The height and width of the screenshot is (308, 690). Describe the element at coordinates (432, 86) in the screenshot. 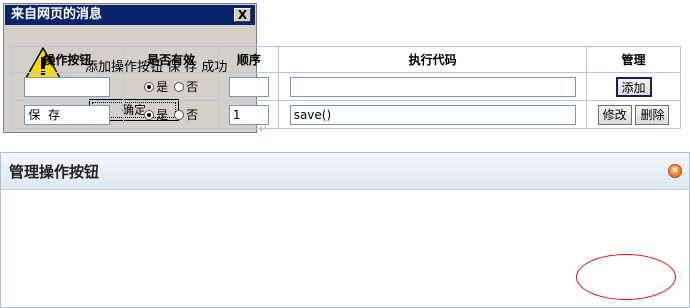

I see `new-code-input` at that location.